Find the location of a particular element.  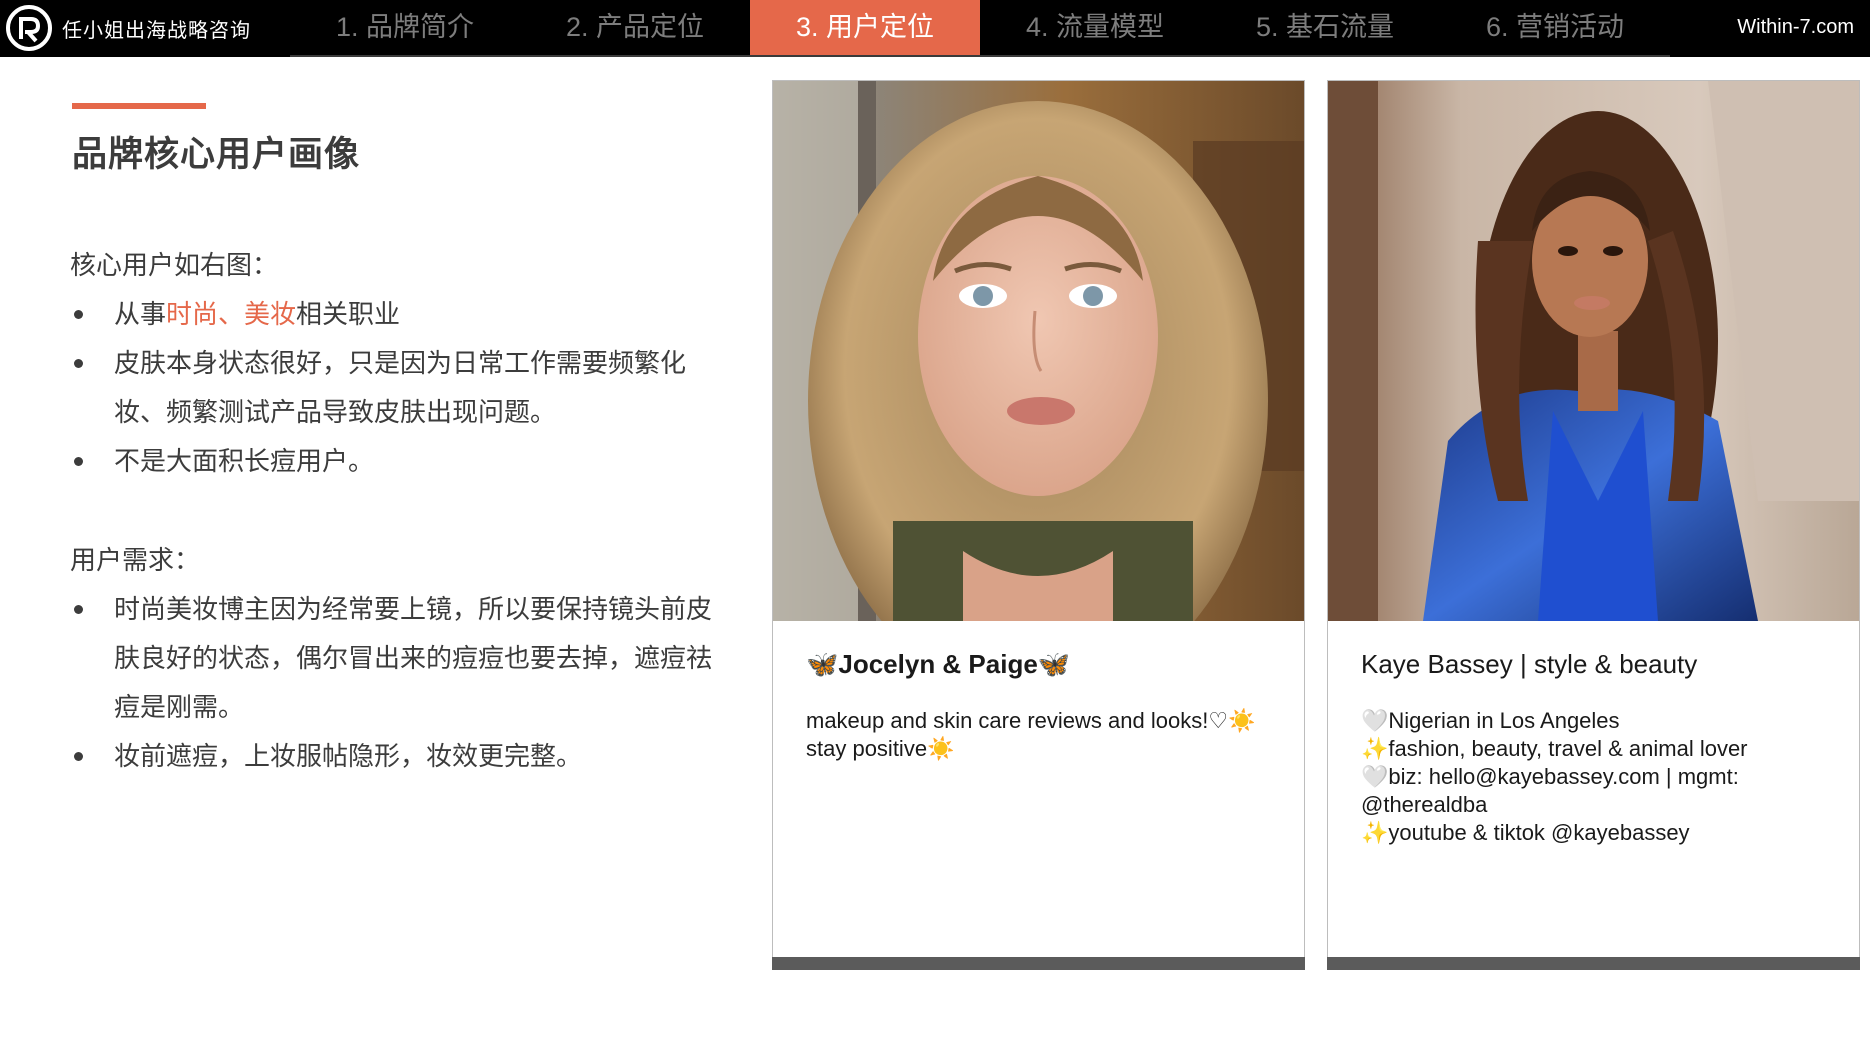

nav-divider is located at coordinates (980, 56).